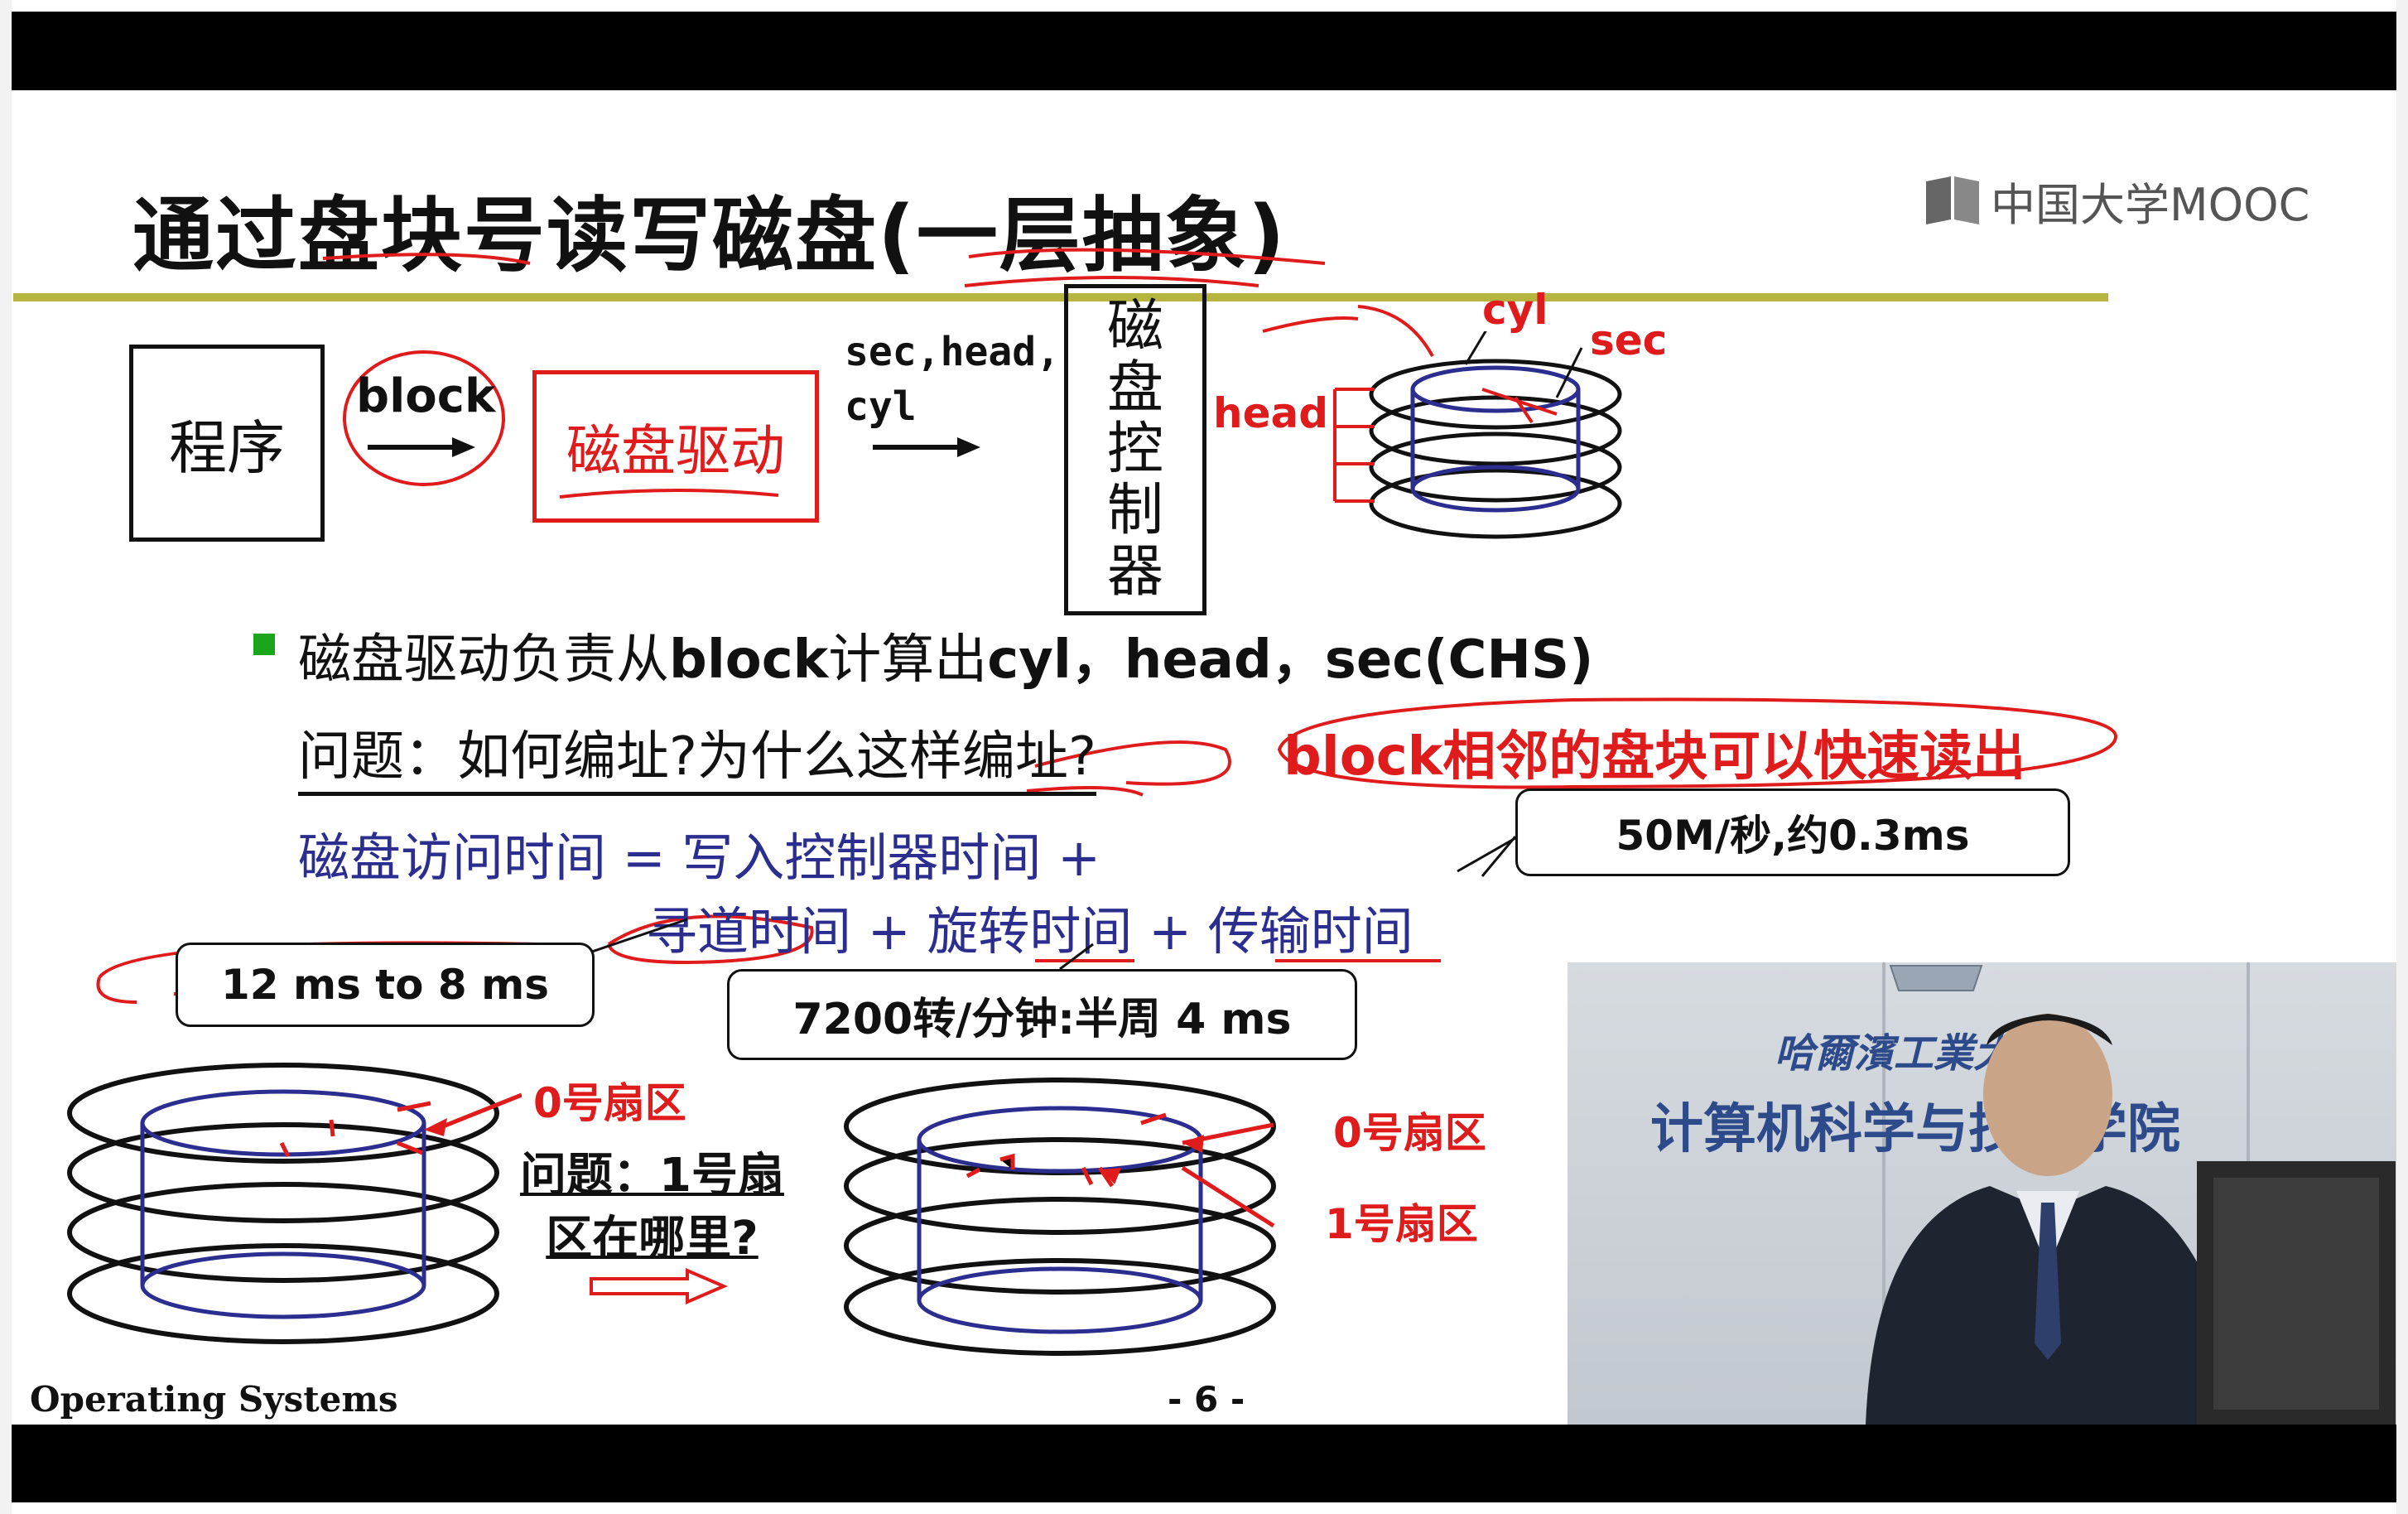  What do you see at coordinates (1042, 1014) in the screenshot?
I see `callout-rotation-time: 7200转/分钟:半周 4 ms` at bounding box center [1042, 1014].